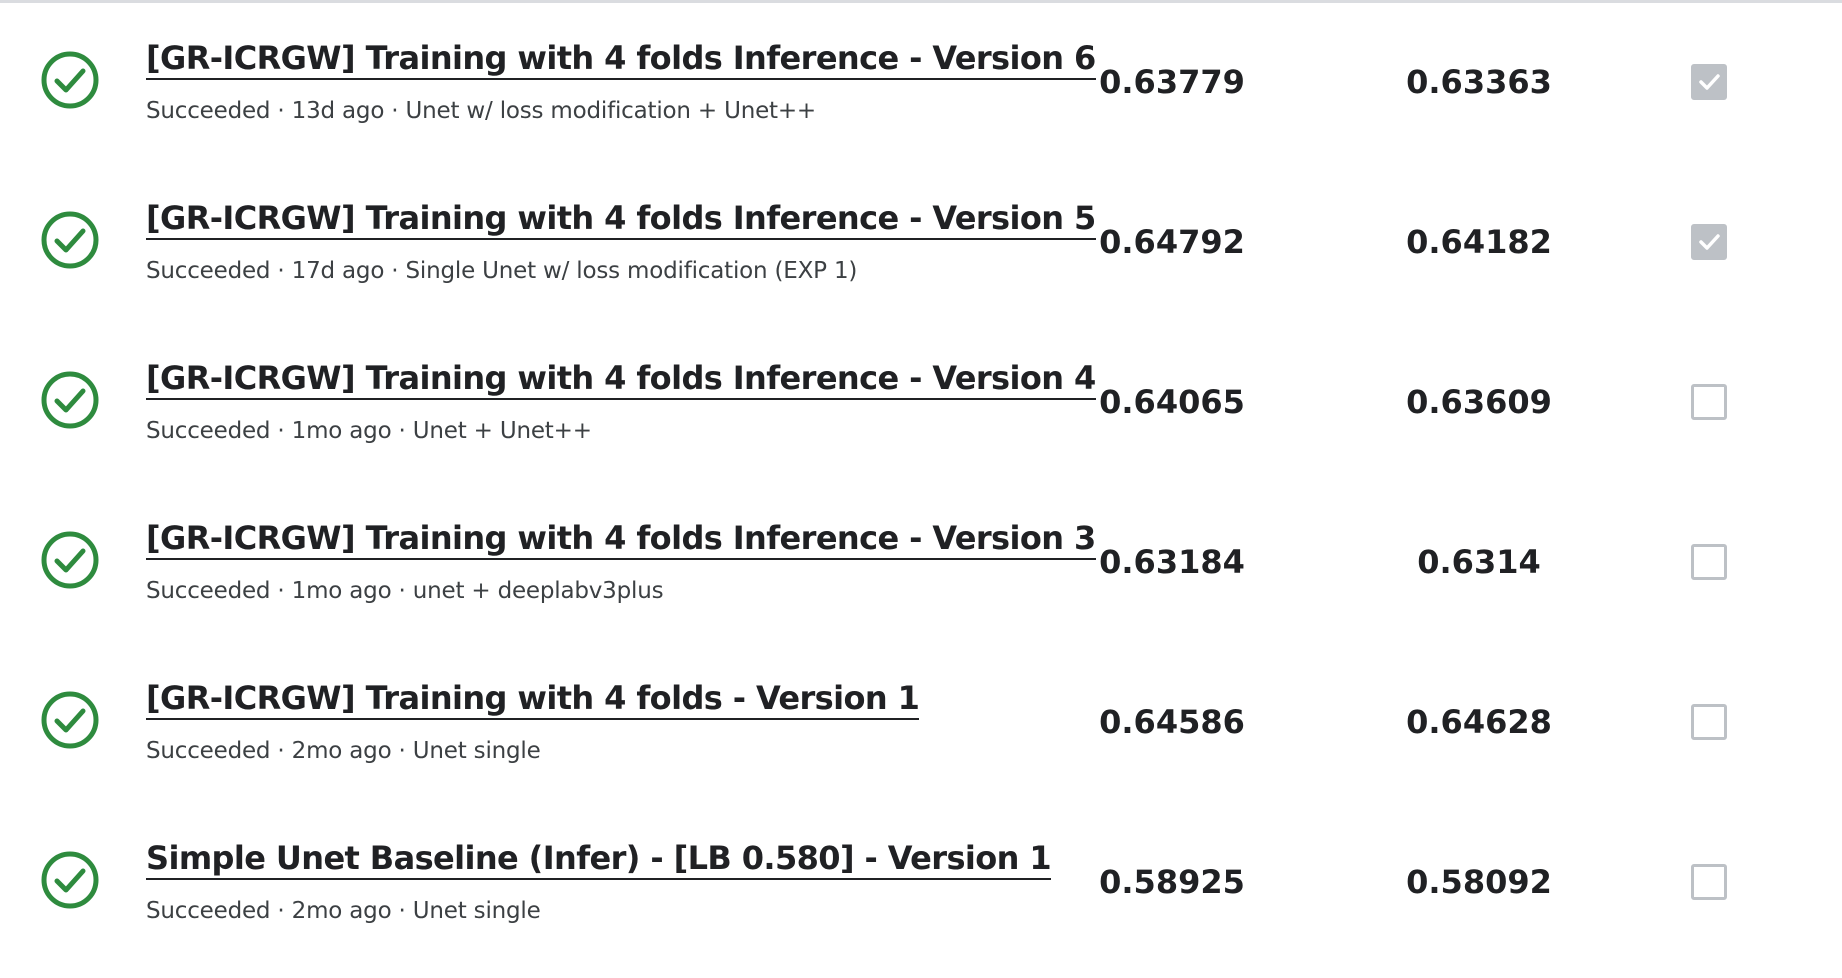 Image resolution: width=1842 pixels, height=978 pixels. Describe the element at coordinates (1479, 882) in the screenshot. I see `public-score: 0.58092` at that location.